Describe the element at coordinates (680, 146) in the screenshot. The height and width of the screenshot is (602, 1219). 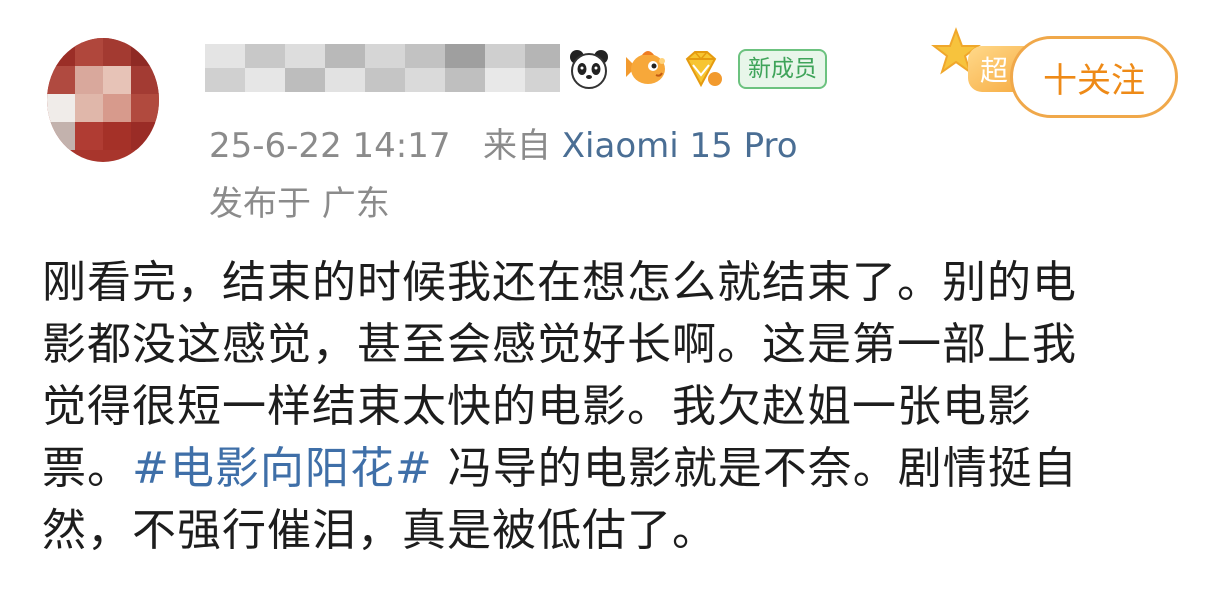
I see `device-link: Xiaomi 15 Pro` at that location.